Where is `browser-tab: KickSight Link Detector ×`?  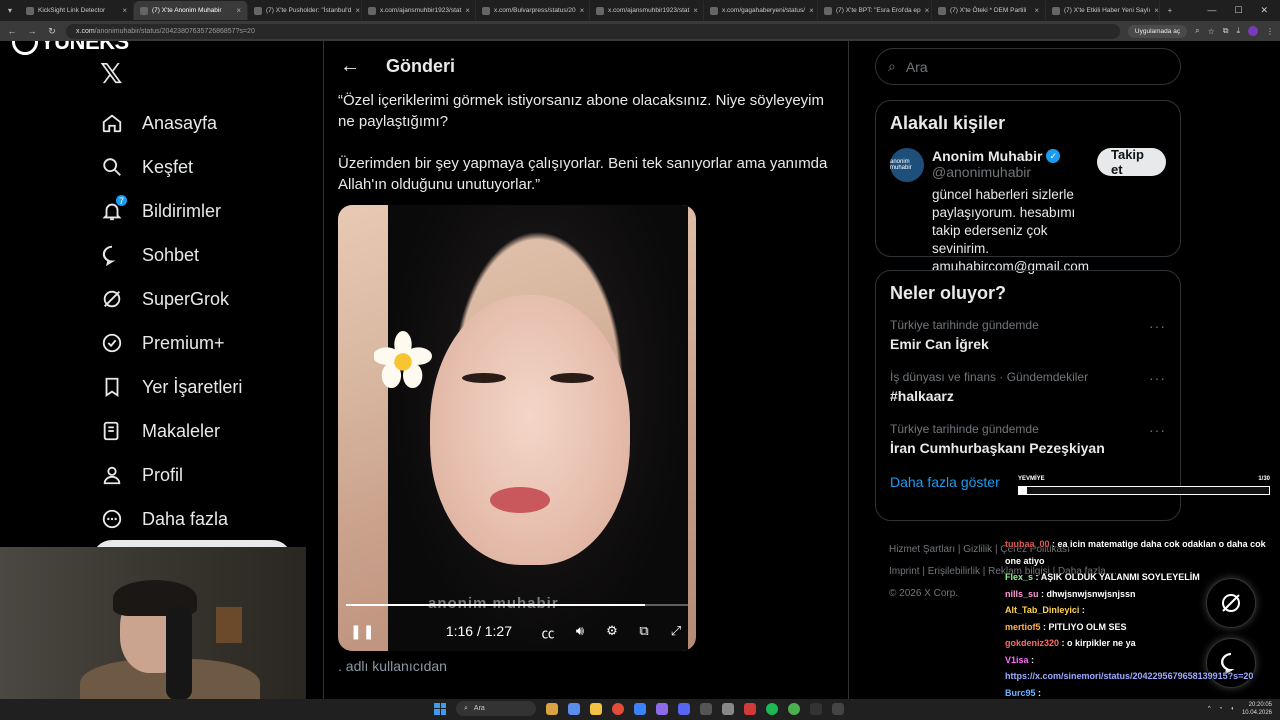
browser-tab: KickSight Link Detector × is located at coordinates (77, 10).